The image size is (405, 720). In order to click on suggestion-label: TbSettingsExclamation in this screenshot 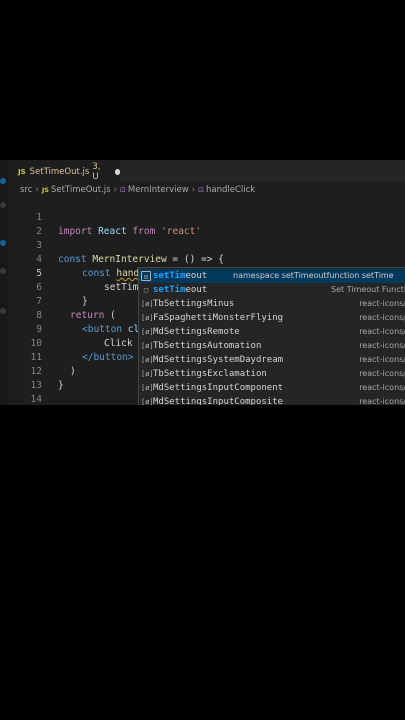, I will do `click(210, 374)`.